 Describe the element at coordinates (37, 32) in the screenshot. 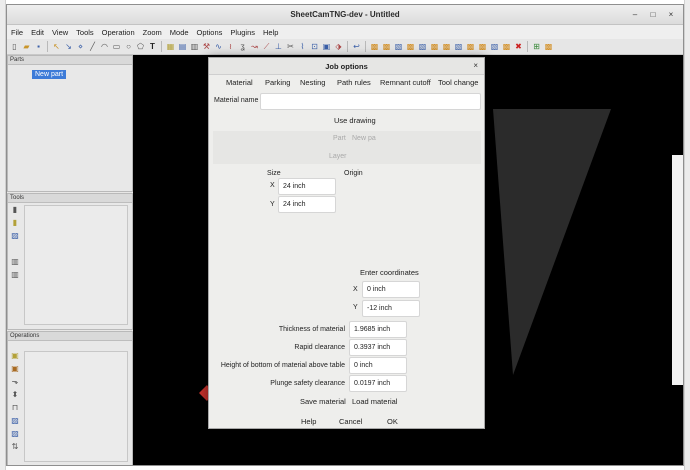

I see `menu-edit: Edit` at that location.